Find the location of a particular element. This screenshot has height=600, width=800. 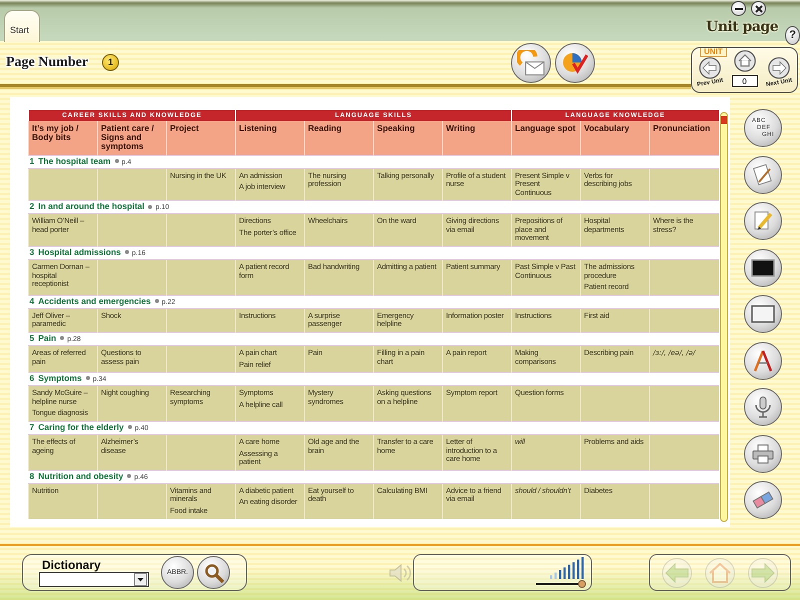

page-title: Unit page is located at coordinates (742, 27).